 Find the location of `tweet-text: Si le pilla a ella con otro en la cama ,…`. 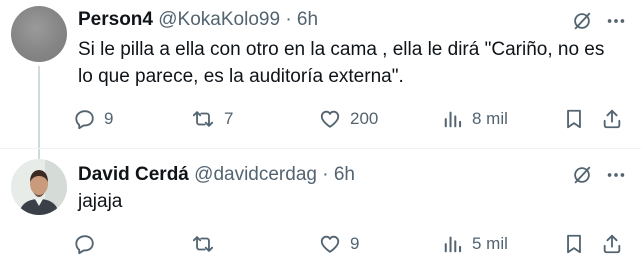

tweet-text: Si le pilla a ella con otro en la cama ,… is located at coordinates (341, 63).